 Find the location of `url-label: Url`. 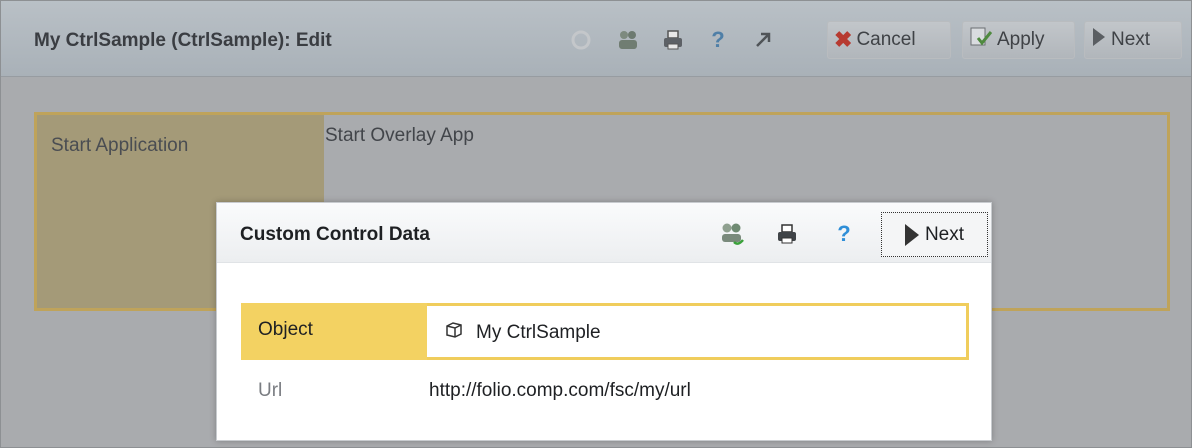

url-label: Url is located at coordinates (270, 390).